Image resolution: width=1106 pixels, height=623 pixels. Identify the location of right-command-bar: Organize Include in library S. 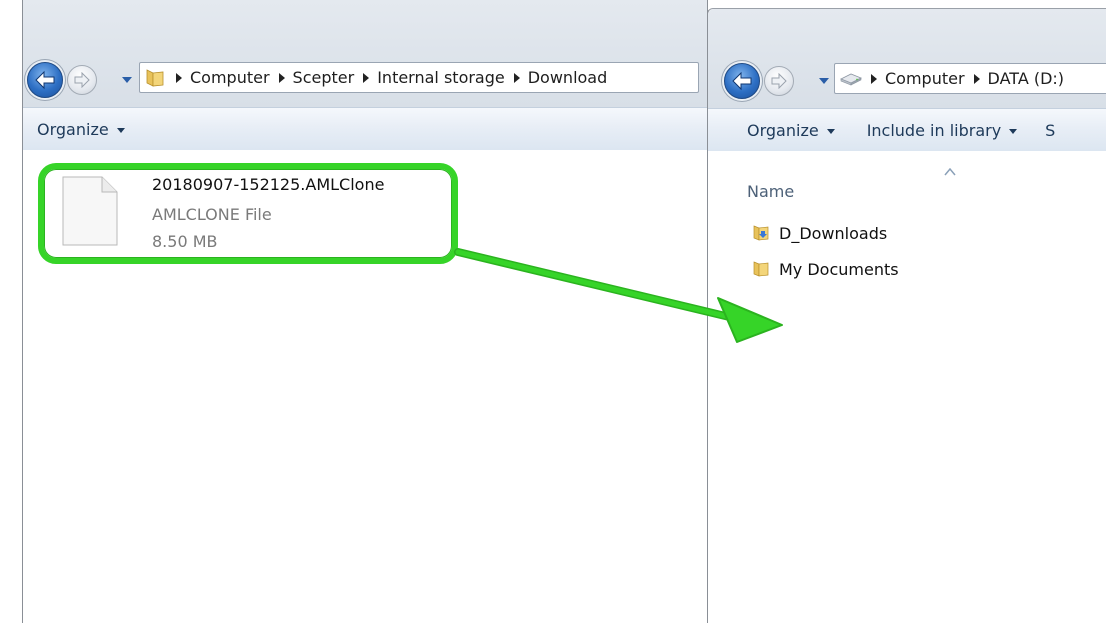
(907, 130).